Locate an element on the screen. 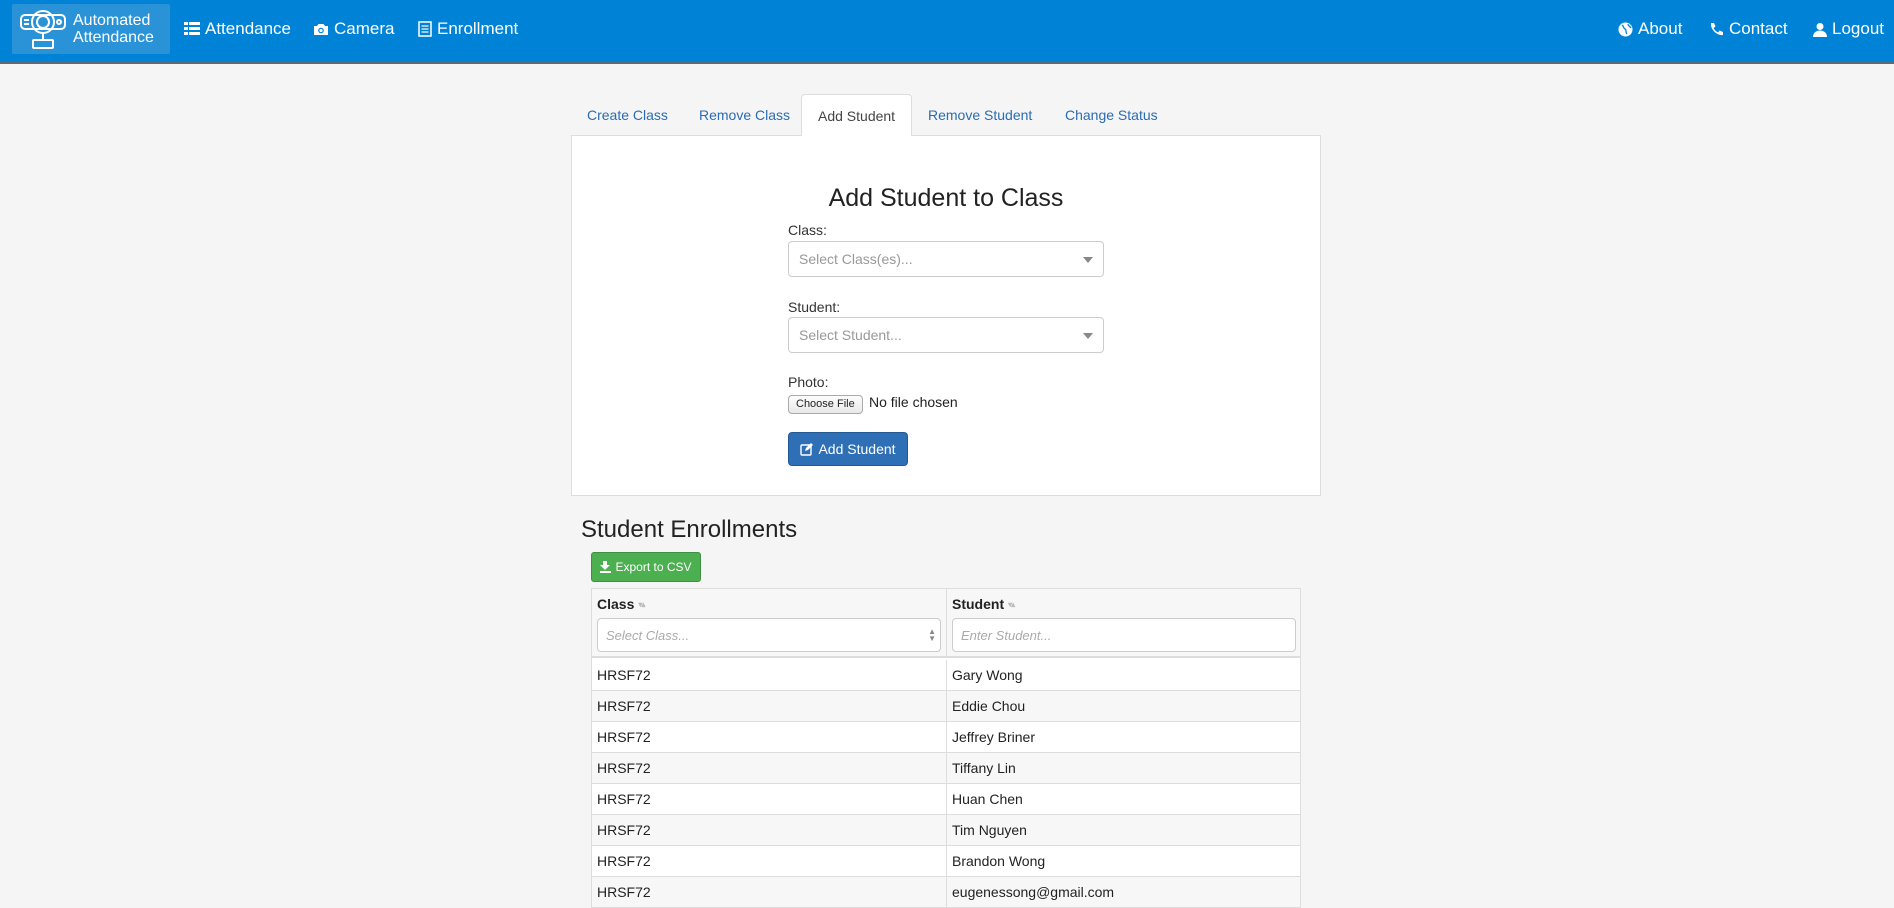 This screenshot has height=908, width=1894. add-student-button: Add Student is located at coordinates (848, 449).